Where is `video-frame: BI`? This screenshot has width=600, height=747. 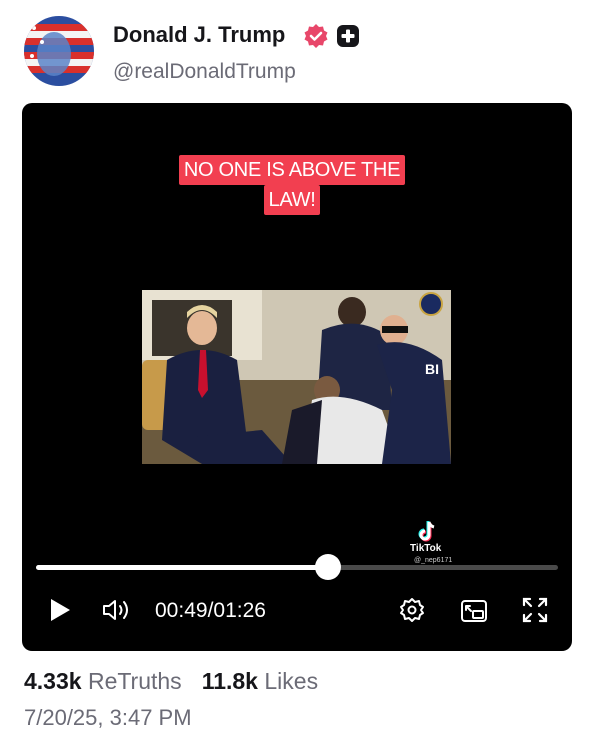
video-frame: BI is located at coordinates (296, 377).